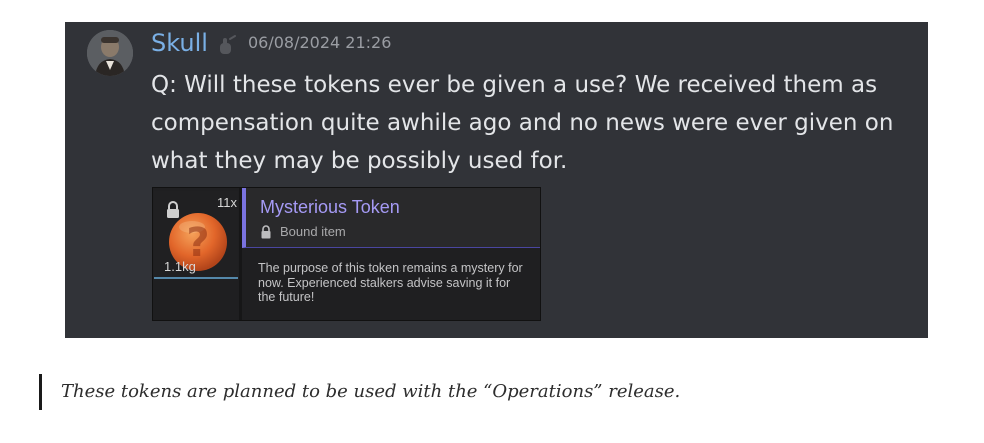 This screenshot has width=984, height=443. I want to click on item-slot: 11x ? 1.1kg, so click(196, 235).